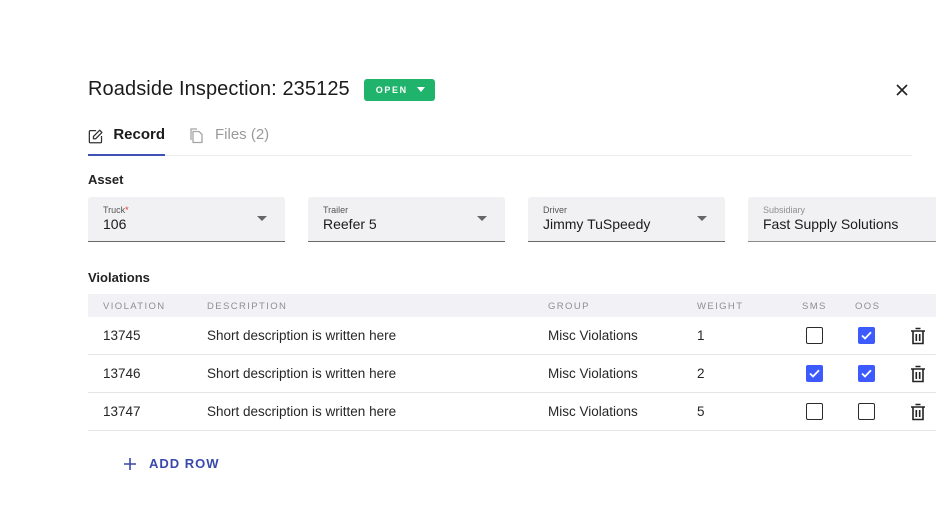 This screenshot has width=936, height=518. What do you see at coordinates (569, 306) in the screenshot?
I see `column-header-group: GROUP` at bounding box center [569, 306].